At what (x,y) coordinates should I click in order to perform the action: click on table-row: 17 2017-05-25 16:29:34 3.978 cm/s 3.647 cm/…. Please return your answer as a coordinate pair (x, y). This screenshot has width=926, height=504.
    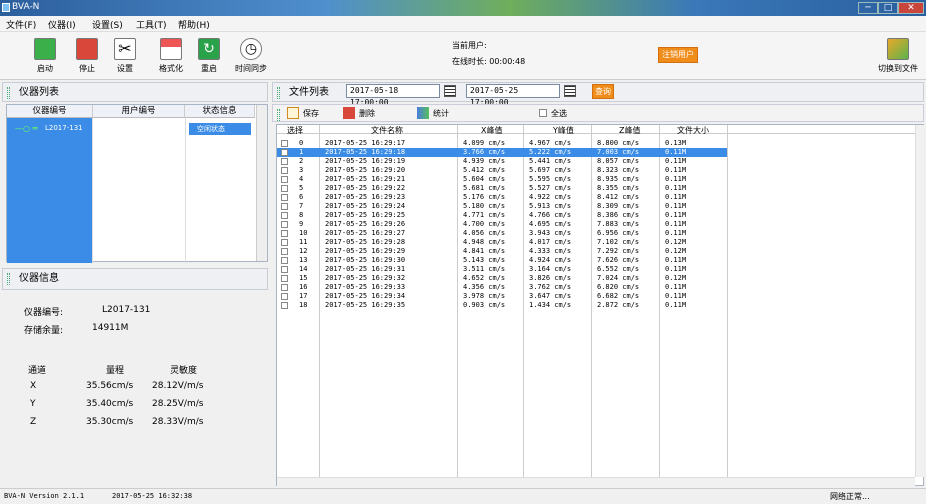
    Looking at the image, I should click on (502, 296).